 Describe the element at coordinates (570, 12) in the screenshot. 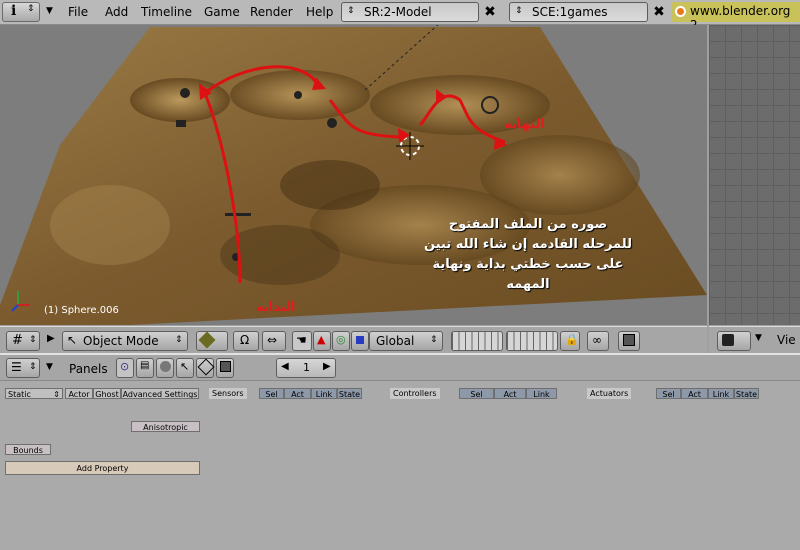

I see `scene-name: SCE:1games` at that location.